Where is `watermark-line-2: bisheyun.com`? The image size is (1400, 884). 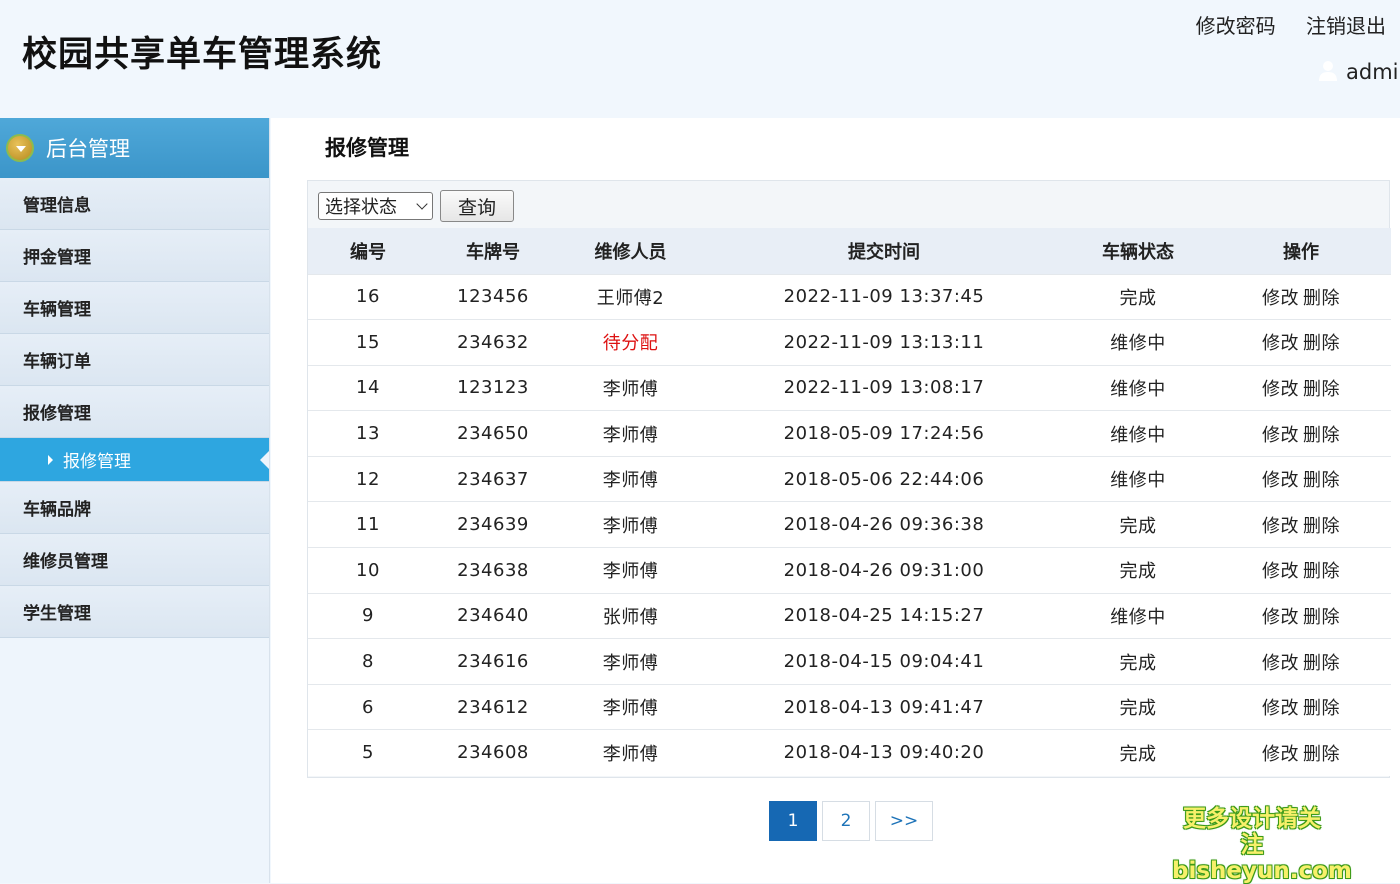
watermark-line-2: bisheyun.com is located at coordinates (1262, 871).